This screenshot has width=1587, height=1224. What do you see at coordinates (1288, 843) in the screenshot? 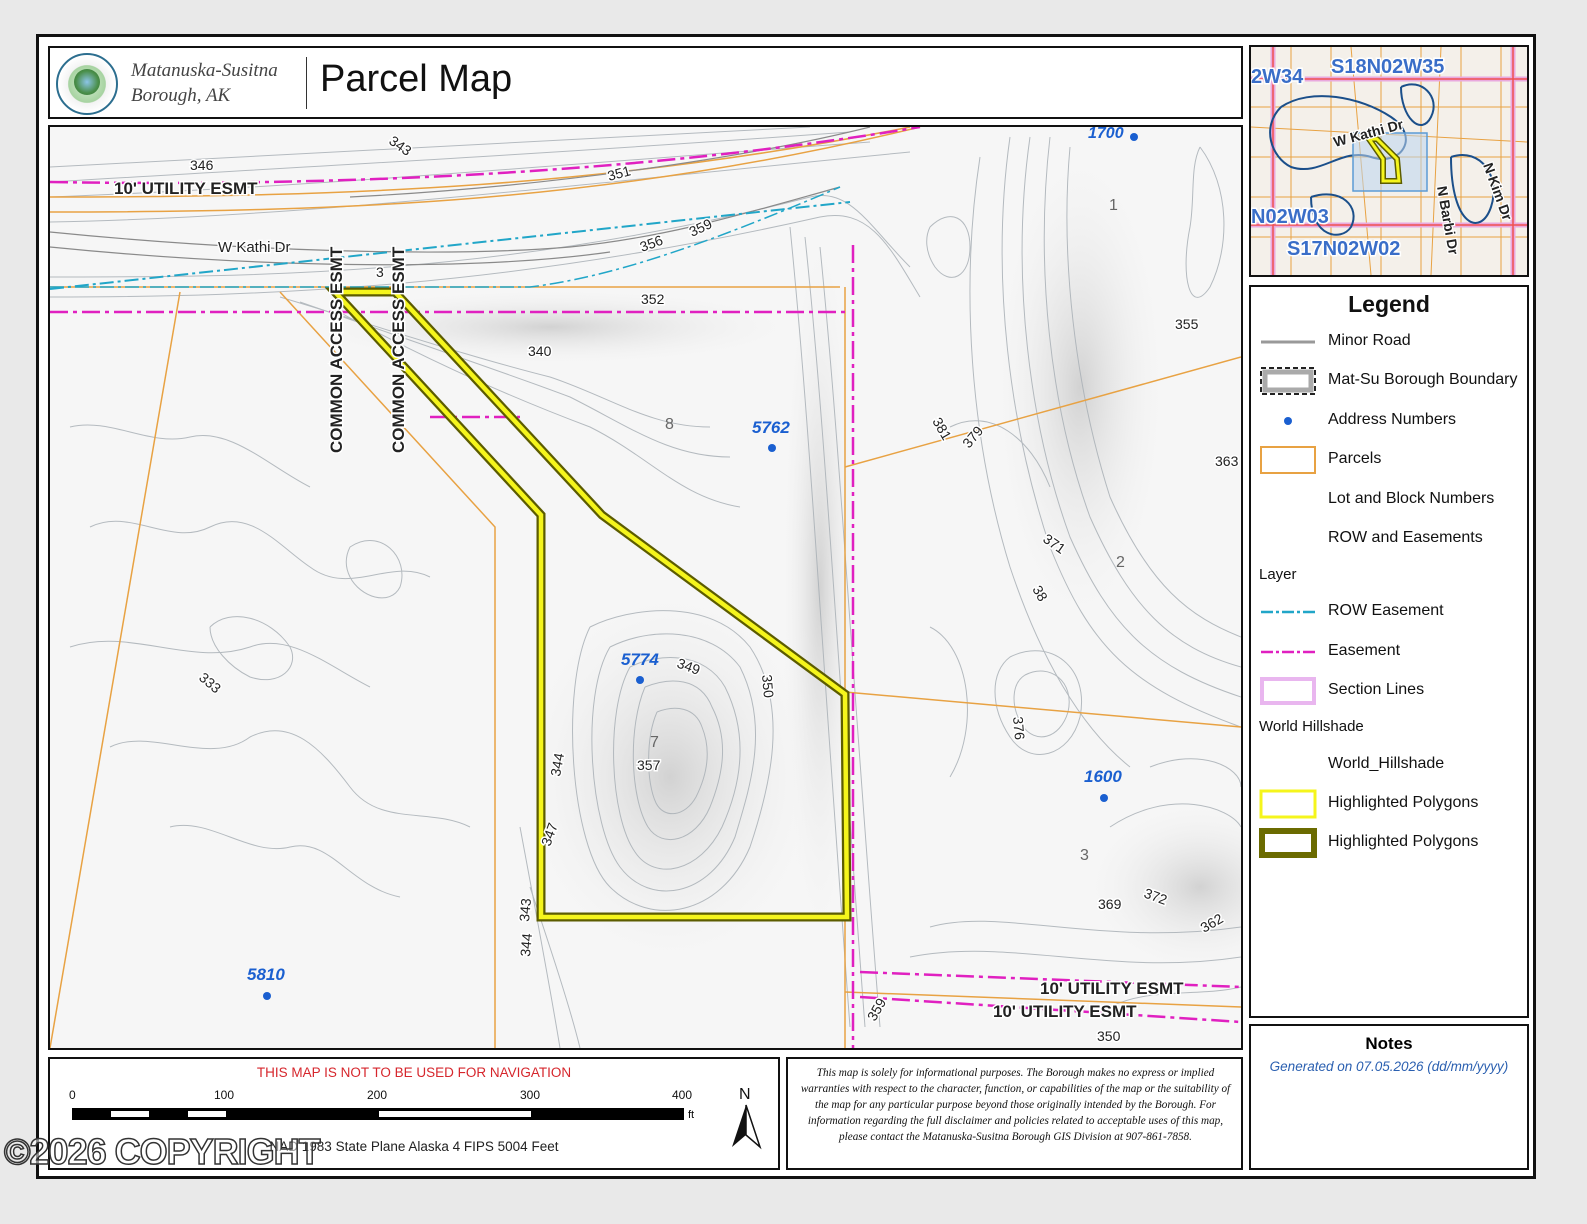
I see `highlight-olive-symbol` at bounding box center [1288, 843].